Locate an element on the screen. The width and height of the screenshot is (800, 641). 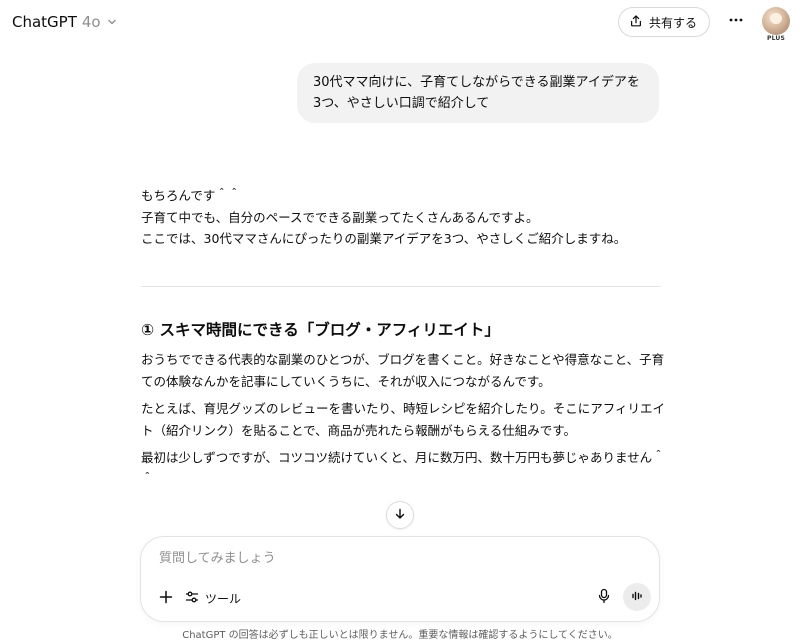
plan-badge: PLUS is located at coordinates (776, 38).